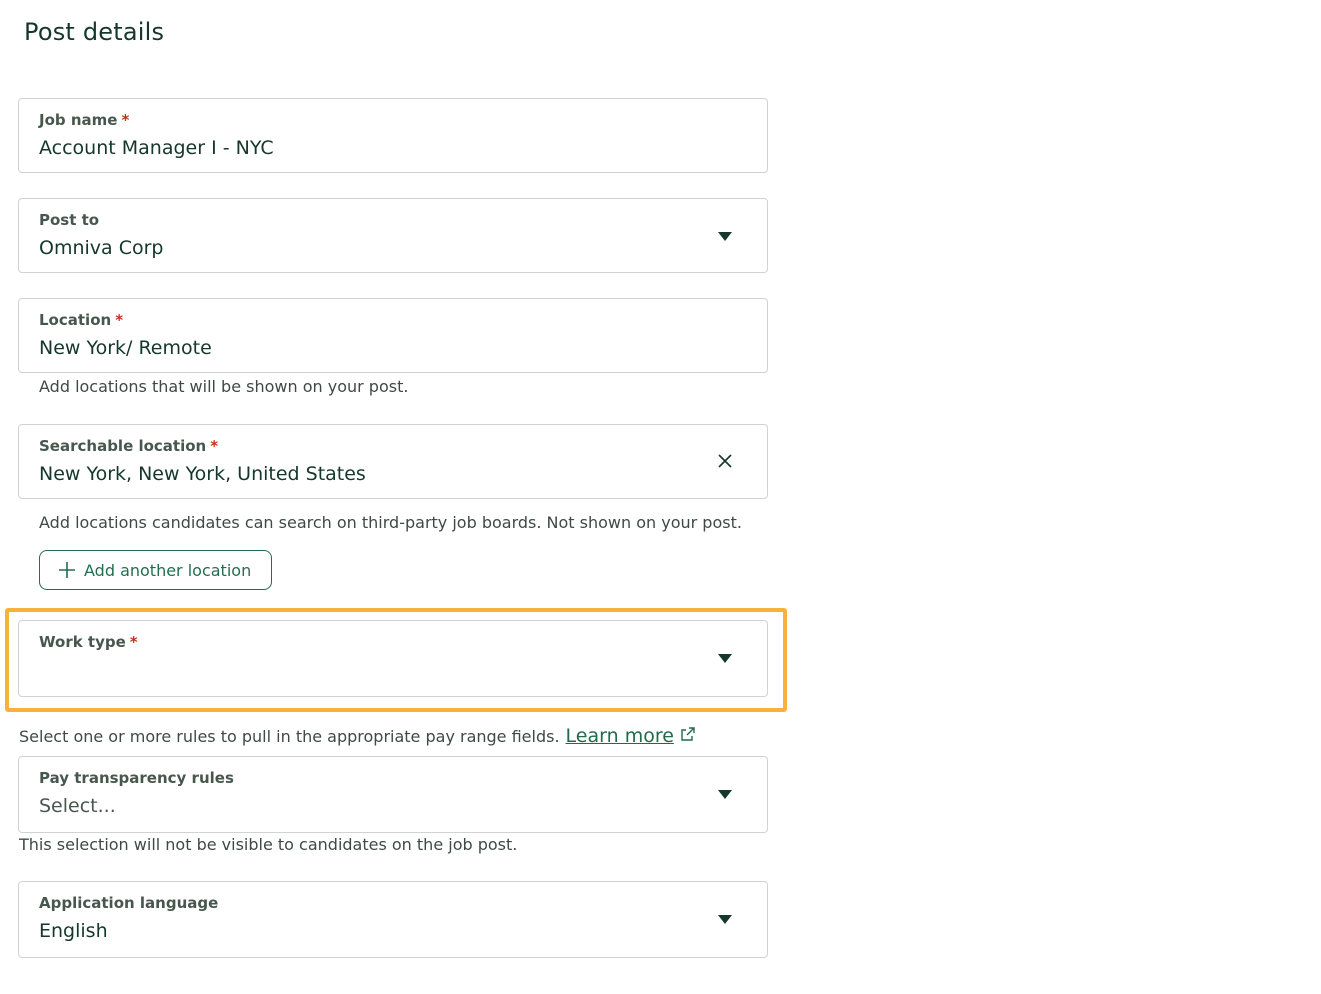 Image resolution: width=1321 pixels, height=994 pixels. What do you see at coordinates (620, 736) in the screenshot?
I see `learn-more-link: Learn more` at bounding box center [620, 736].